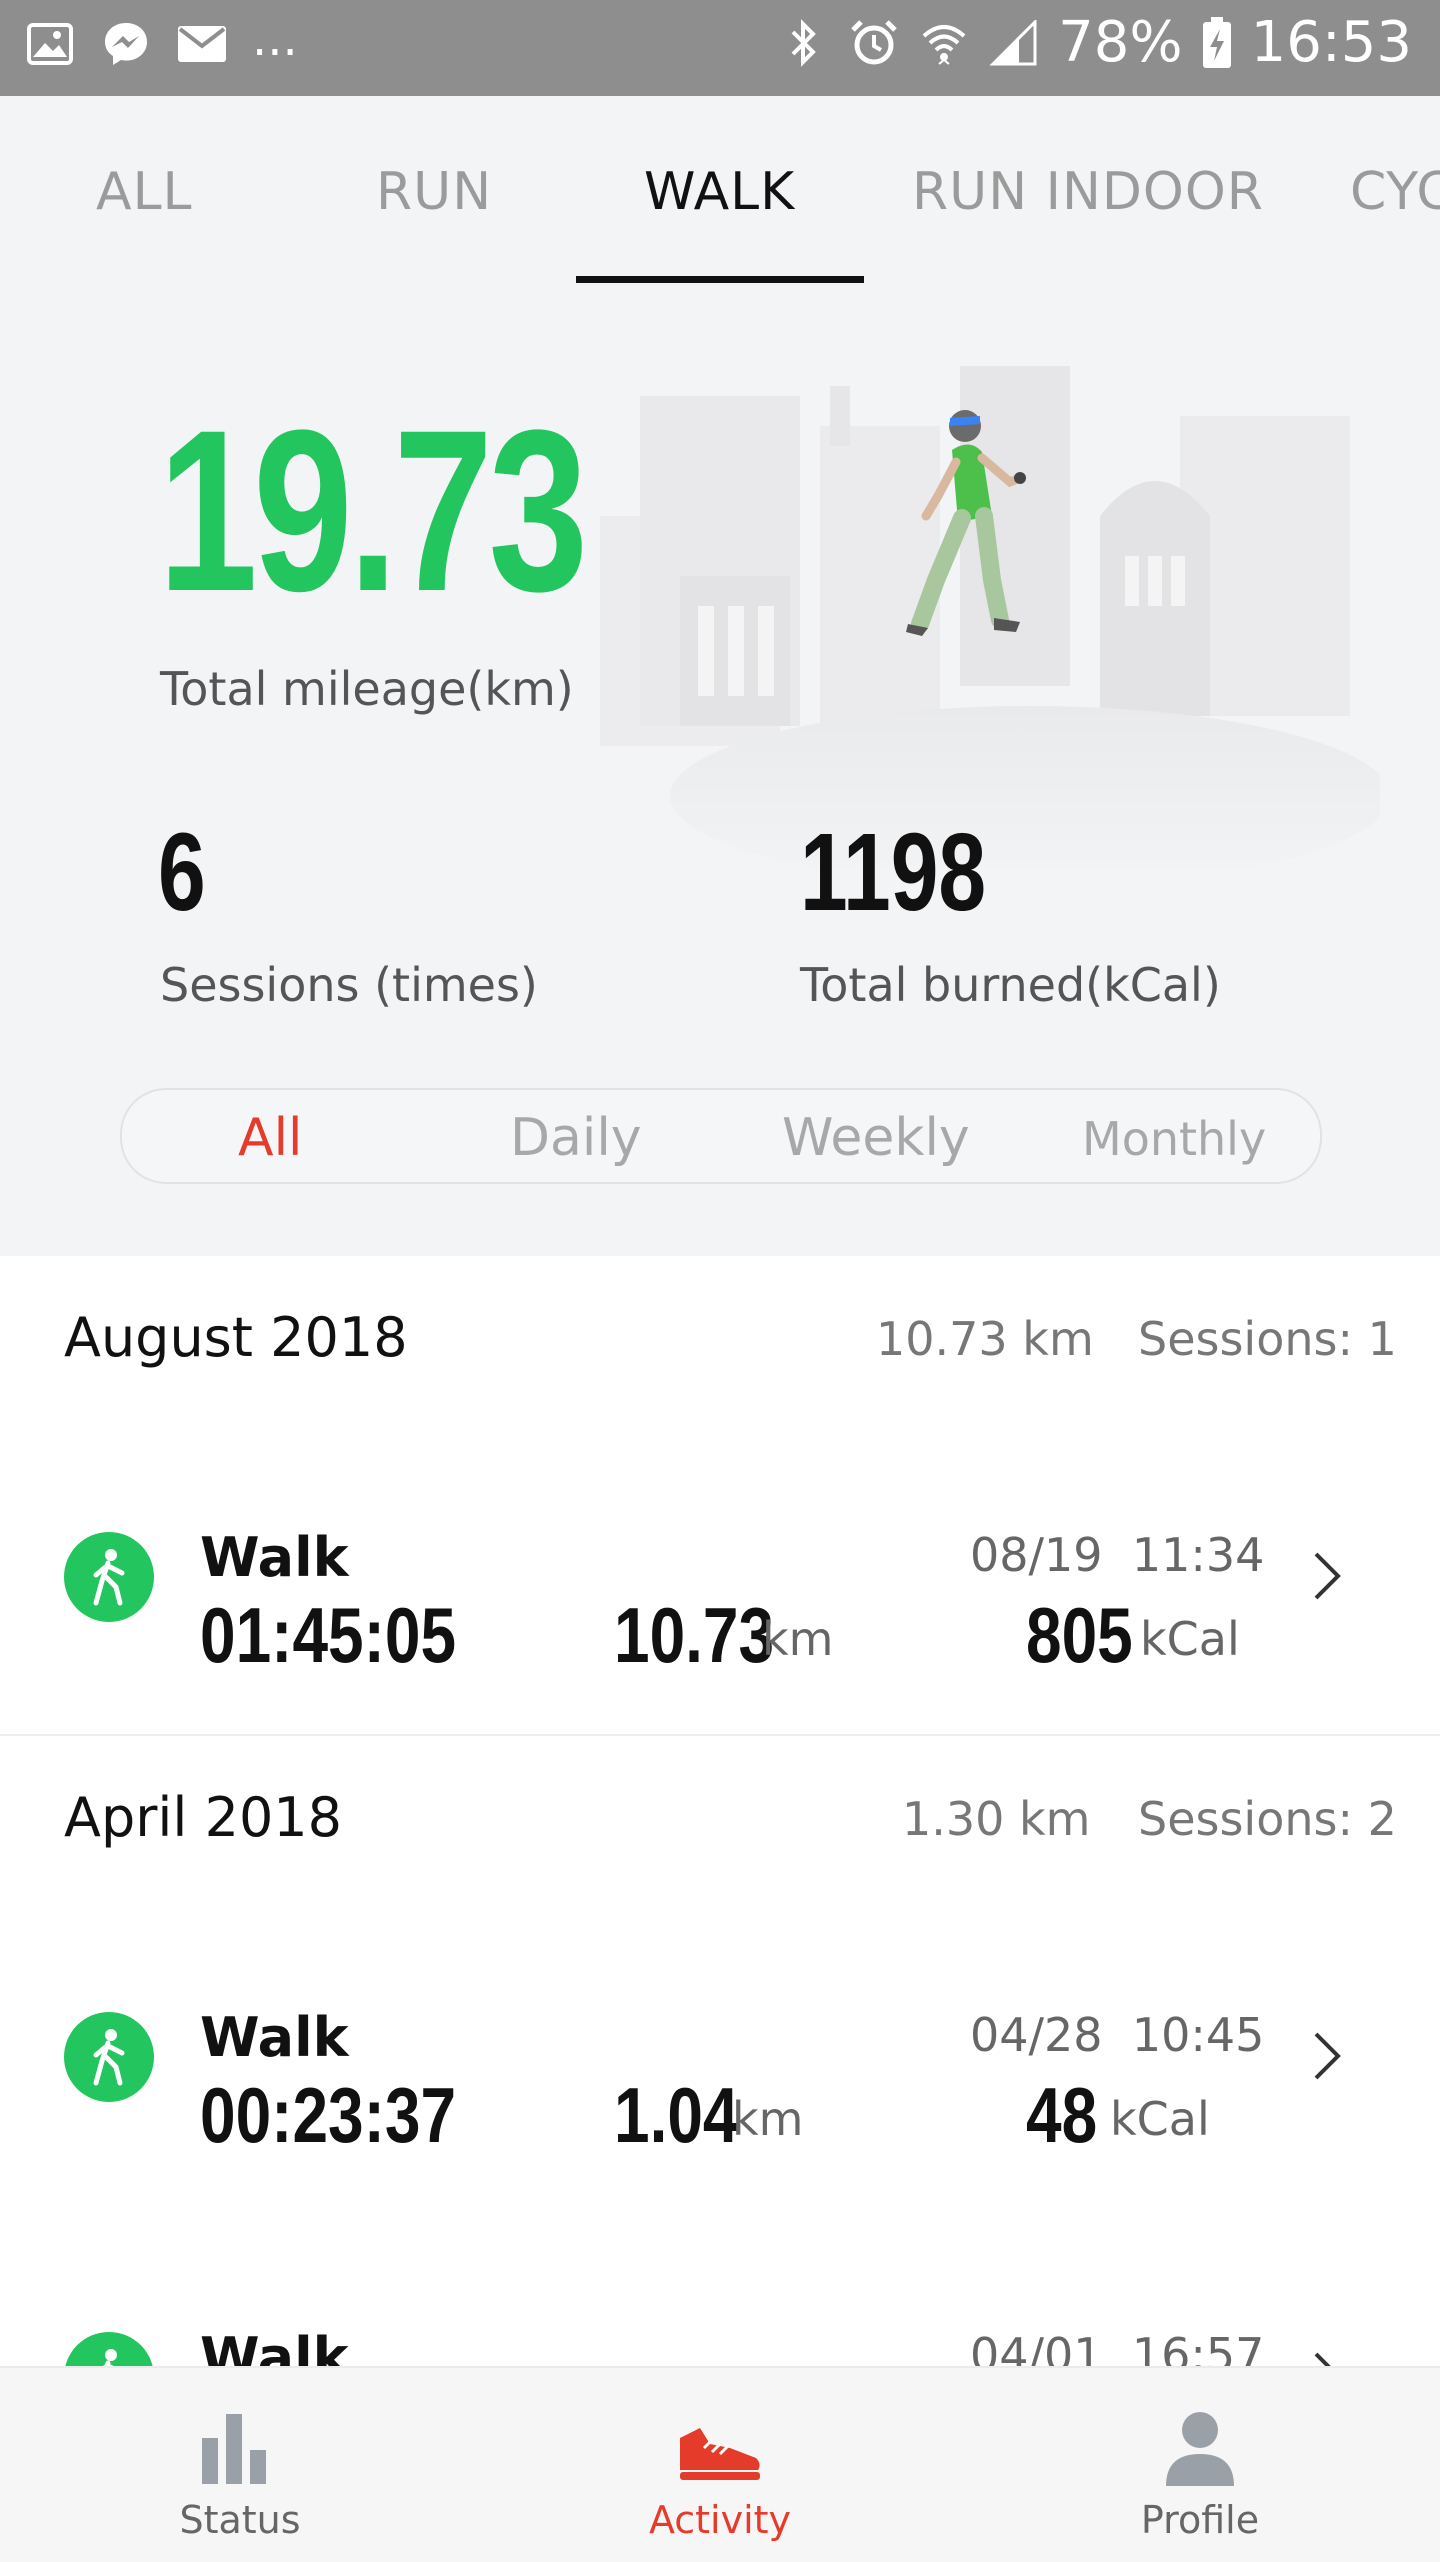  Describe the element at coordinates (144, 192) in the screenshot. I see `tab-all: ALL` at that location.